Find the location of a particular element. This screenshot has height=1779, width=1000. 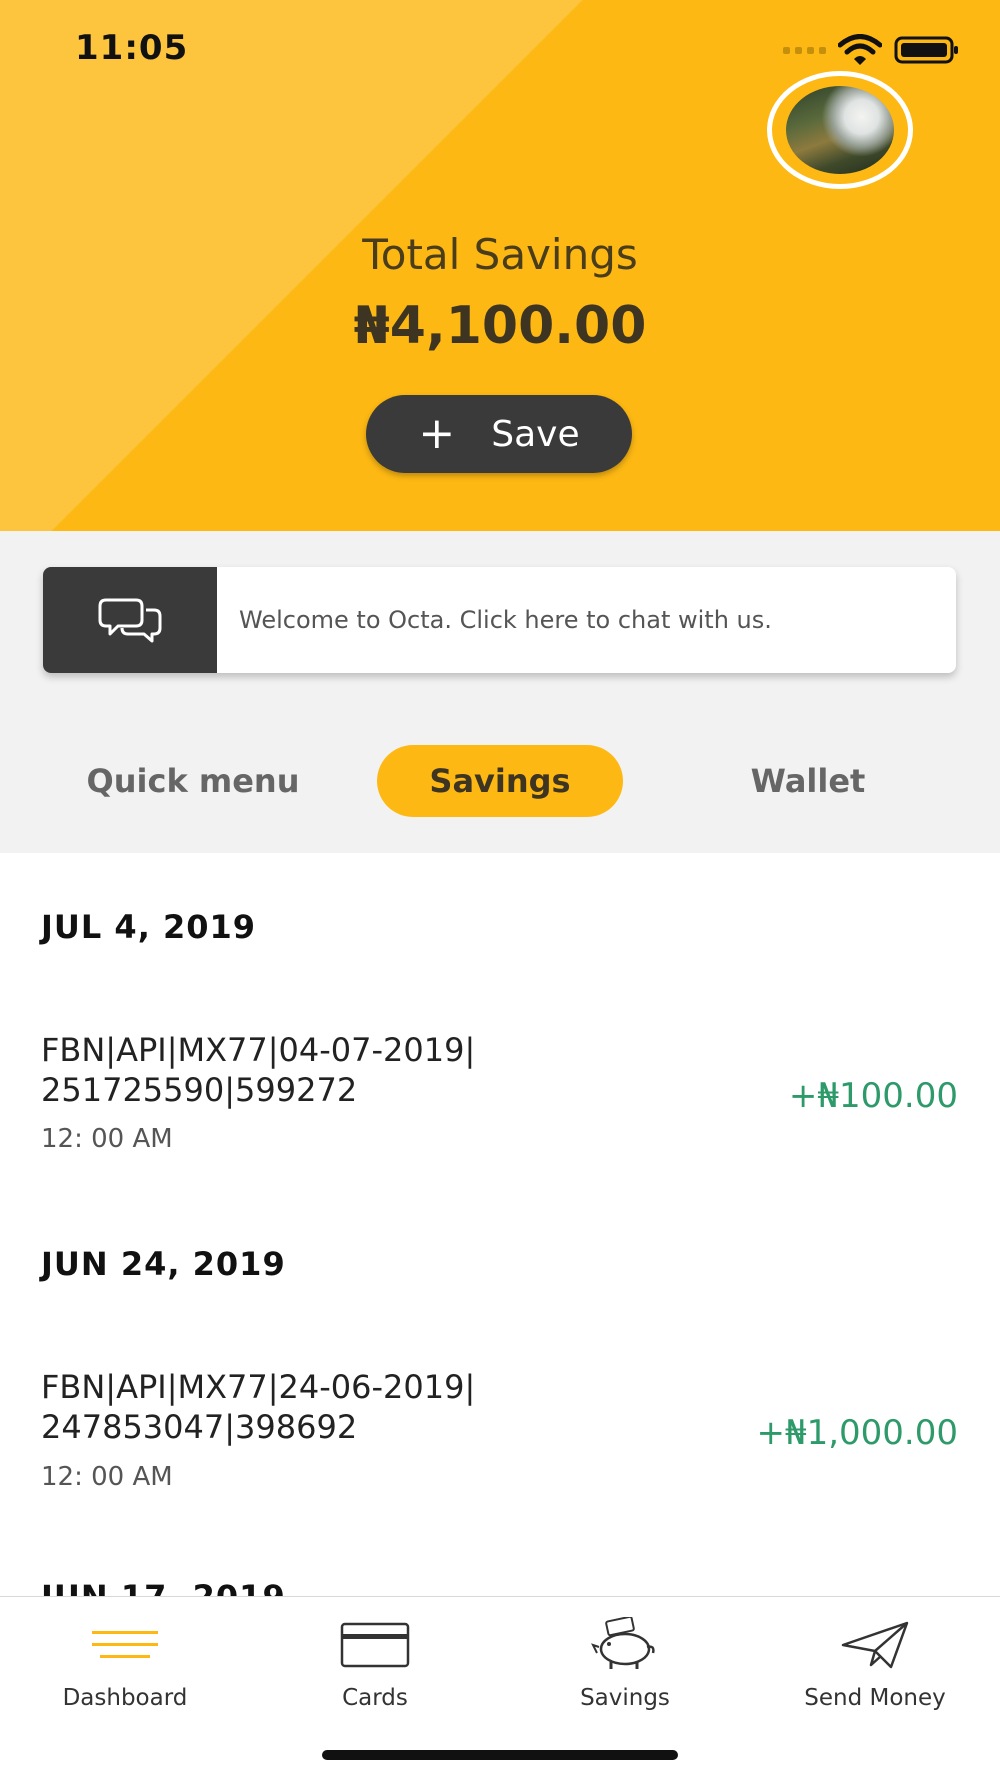

nav-send-money: Send Money is located at coordinates (875, 1663).